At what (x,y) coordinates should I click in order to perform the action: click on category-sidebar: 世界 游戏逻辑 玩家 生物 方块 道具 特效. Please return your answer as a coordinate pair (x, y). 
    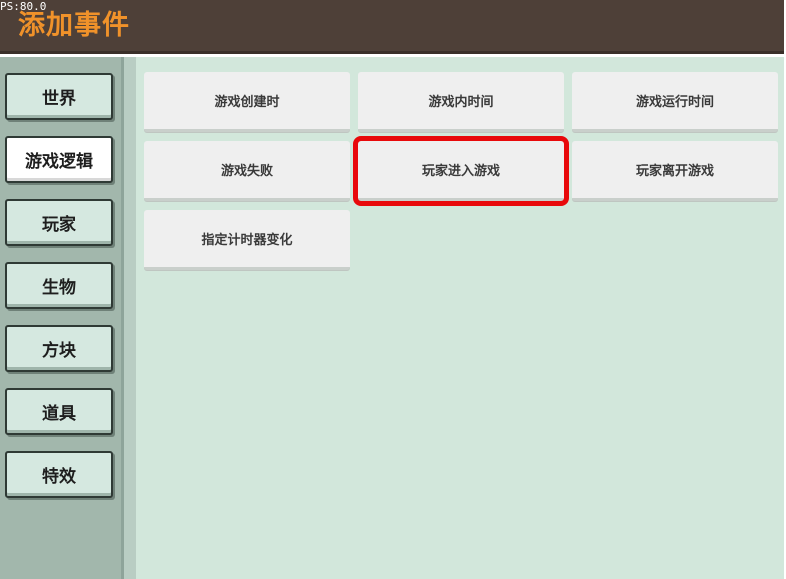
    Looking at the image, I should click on (62, 318).